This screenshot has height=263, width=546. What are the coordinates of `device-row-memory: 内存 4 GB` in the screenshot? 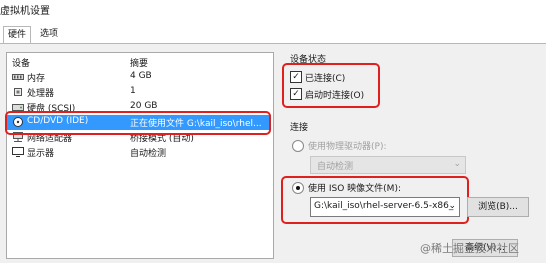 It's located at (139, 77).